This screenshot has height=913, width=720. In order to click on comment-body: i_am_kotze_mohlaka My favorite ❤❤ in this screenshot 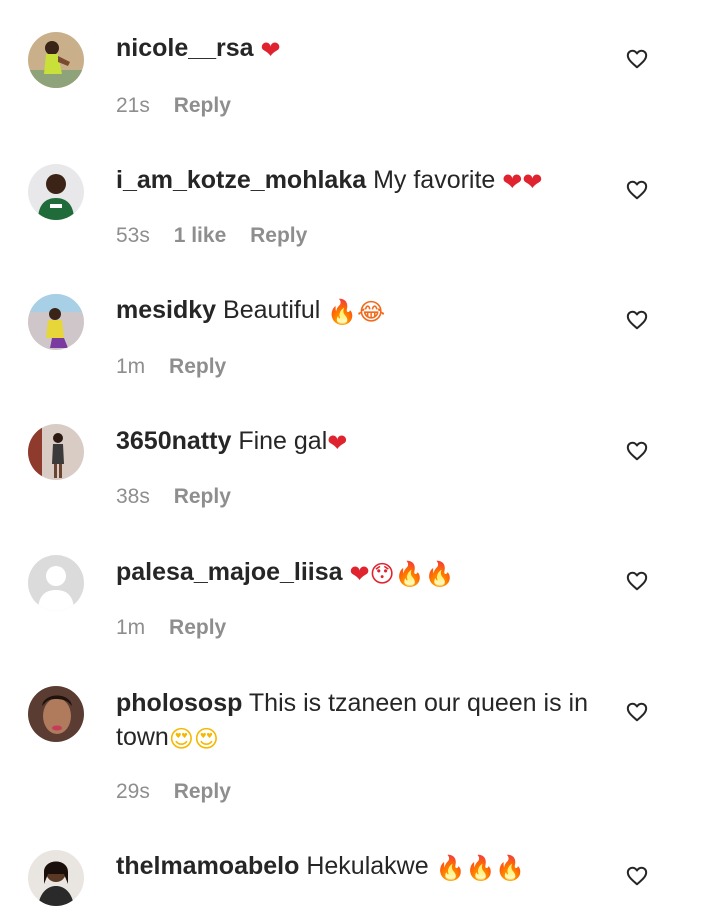, I will do `click(358, 180)`.